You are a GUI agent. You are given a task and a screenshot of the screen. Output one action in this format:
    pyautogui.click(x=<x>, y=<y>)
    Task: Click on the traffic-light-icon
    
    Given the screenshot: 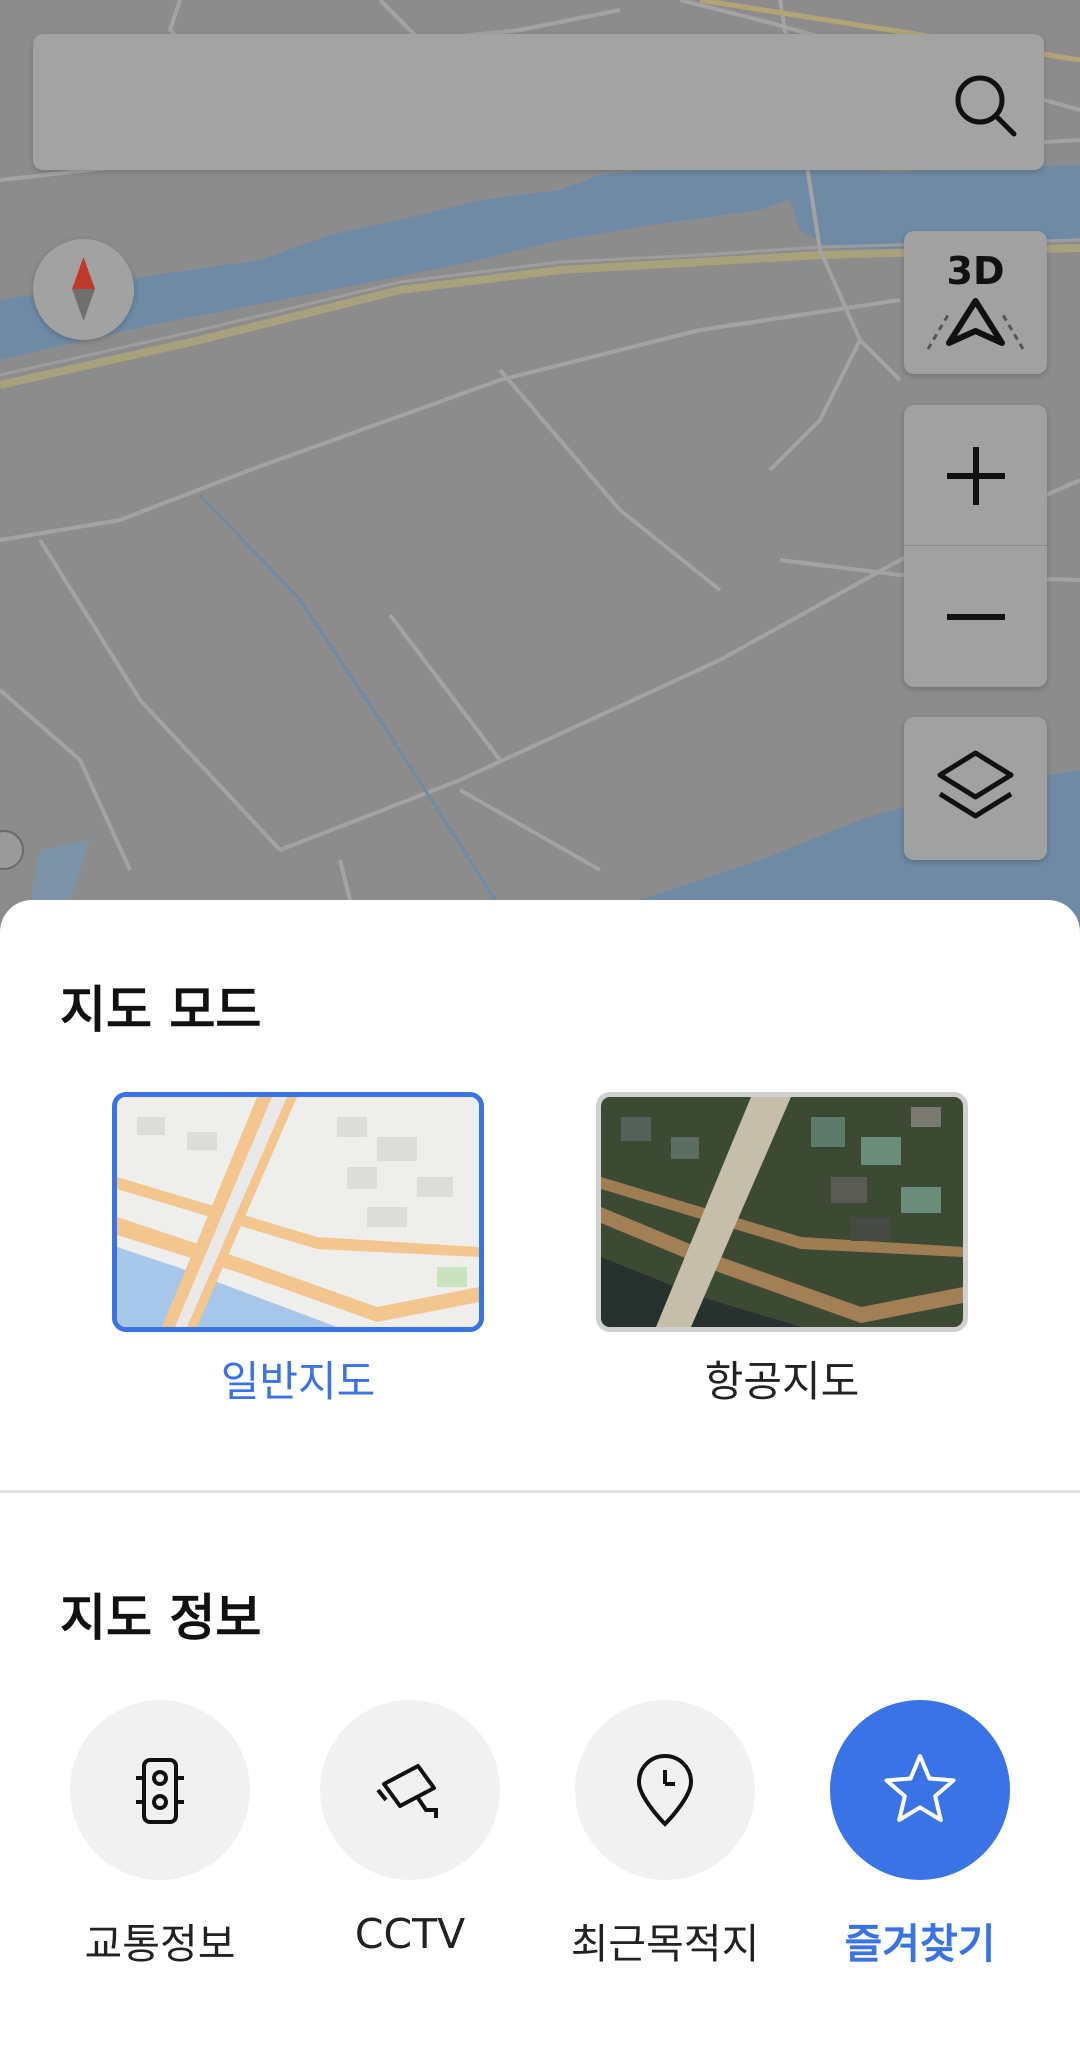 What is the action you would take?
    pyautogui.click(x=160, y=1791)
    